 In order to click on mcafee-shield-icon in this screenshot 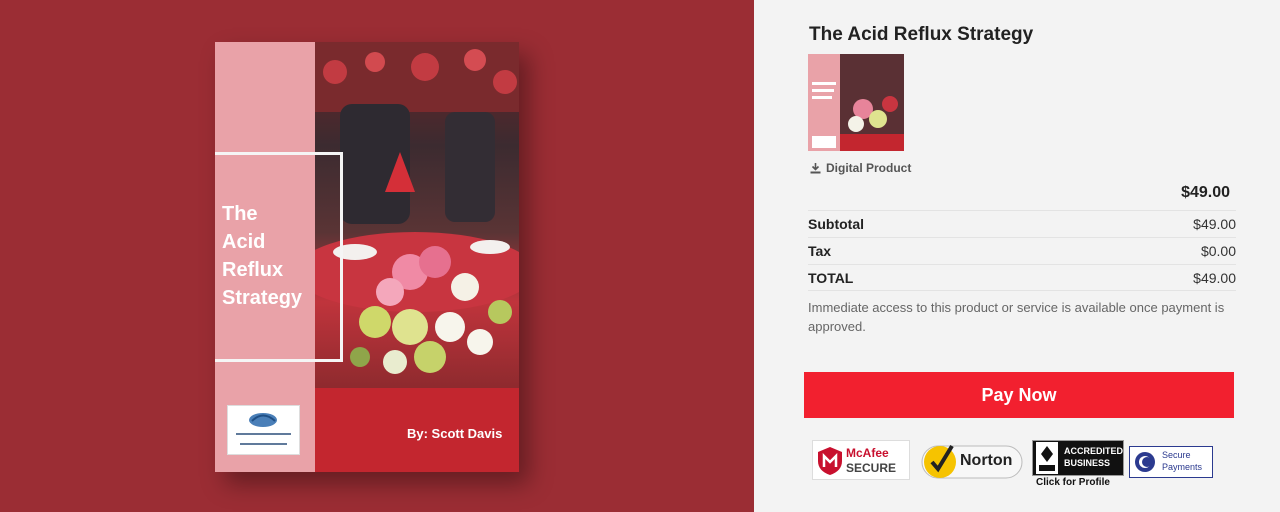, I will do `click(830, 461)`.